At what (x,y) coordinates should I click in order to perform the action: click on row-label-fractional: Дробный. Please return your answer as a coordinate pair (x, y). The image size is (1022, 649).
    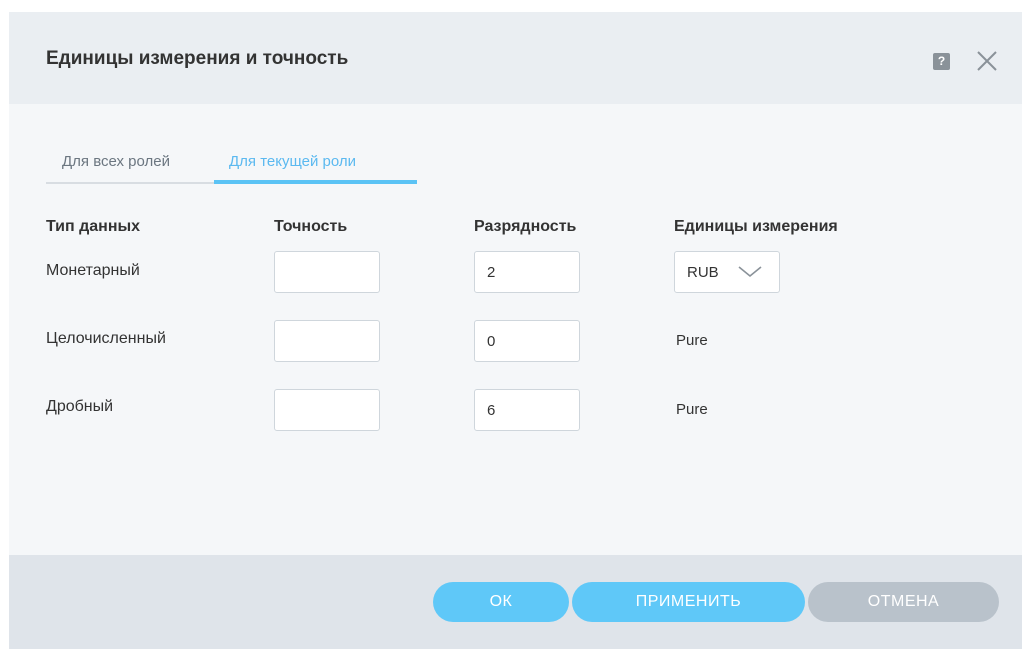
    Looking at the image, I should click on (80, 406).